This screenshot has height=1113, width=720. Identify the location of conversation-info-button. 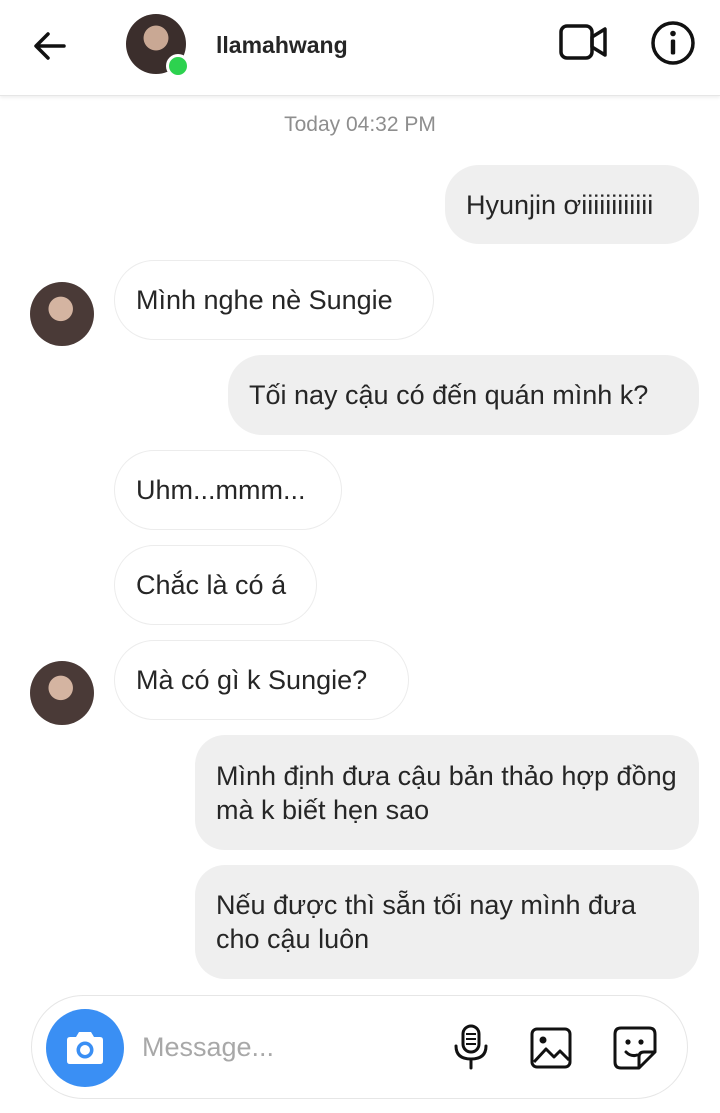
(673, 43).